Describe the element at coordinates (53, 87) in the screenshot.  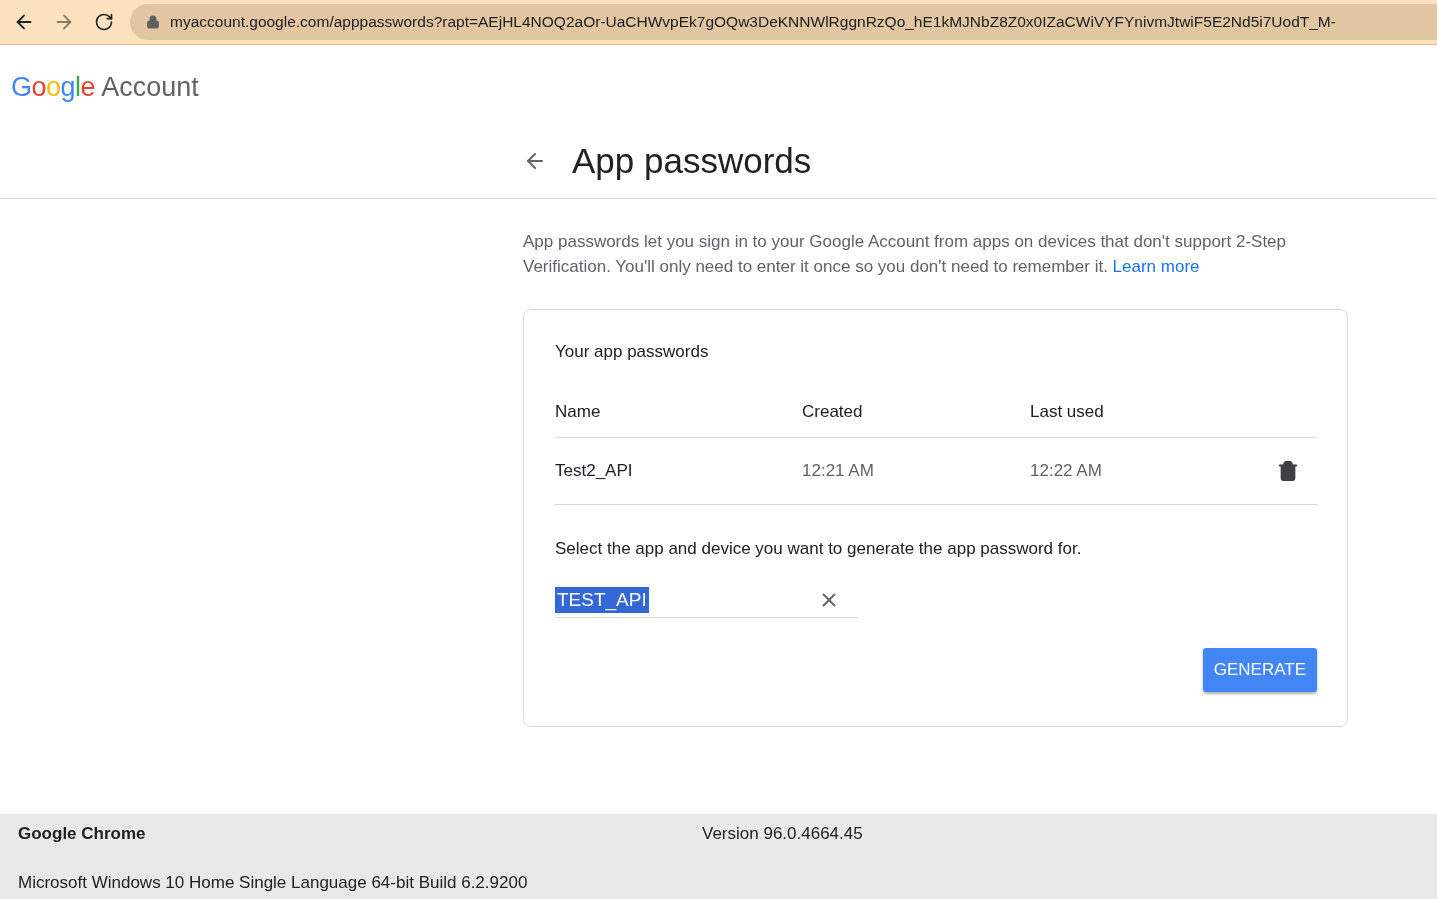
I see `logo: Google` at that location.